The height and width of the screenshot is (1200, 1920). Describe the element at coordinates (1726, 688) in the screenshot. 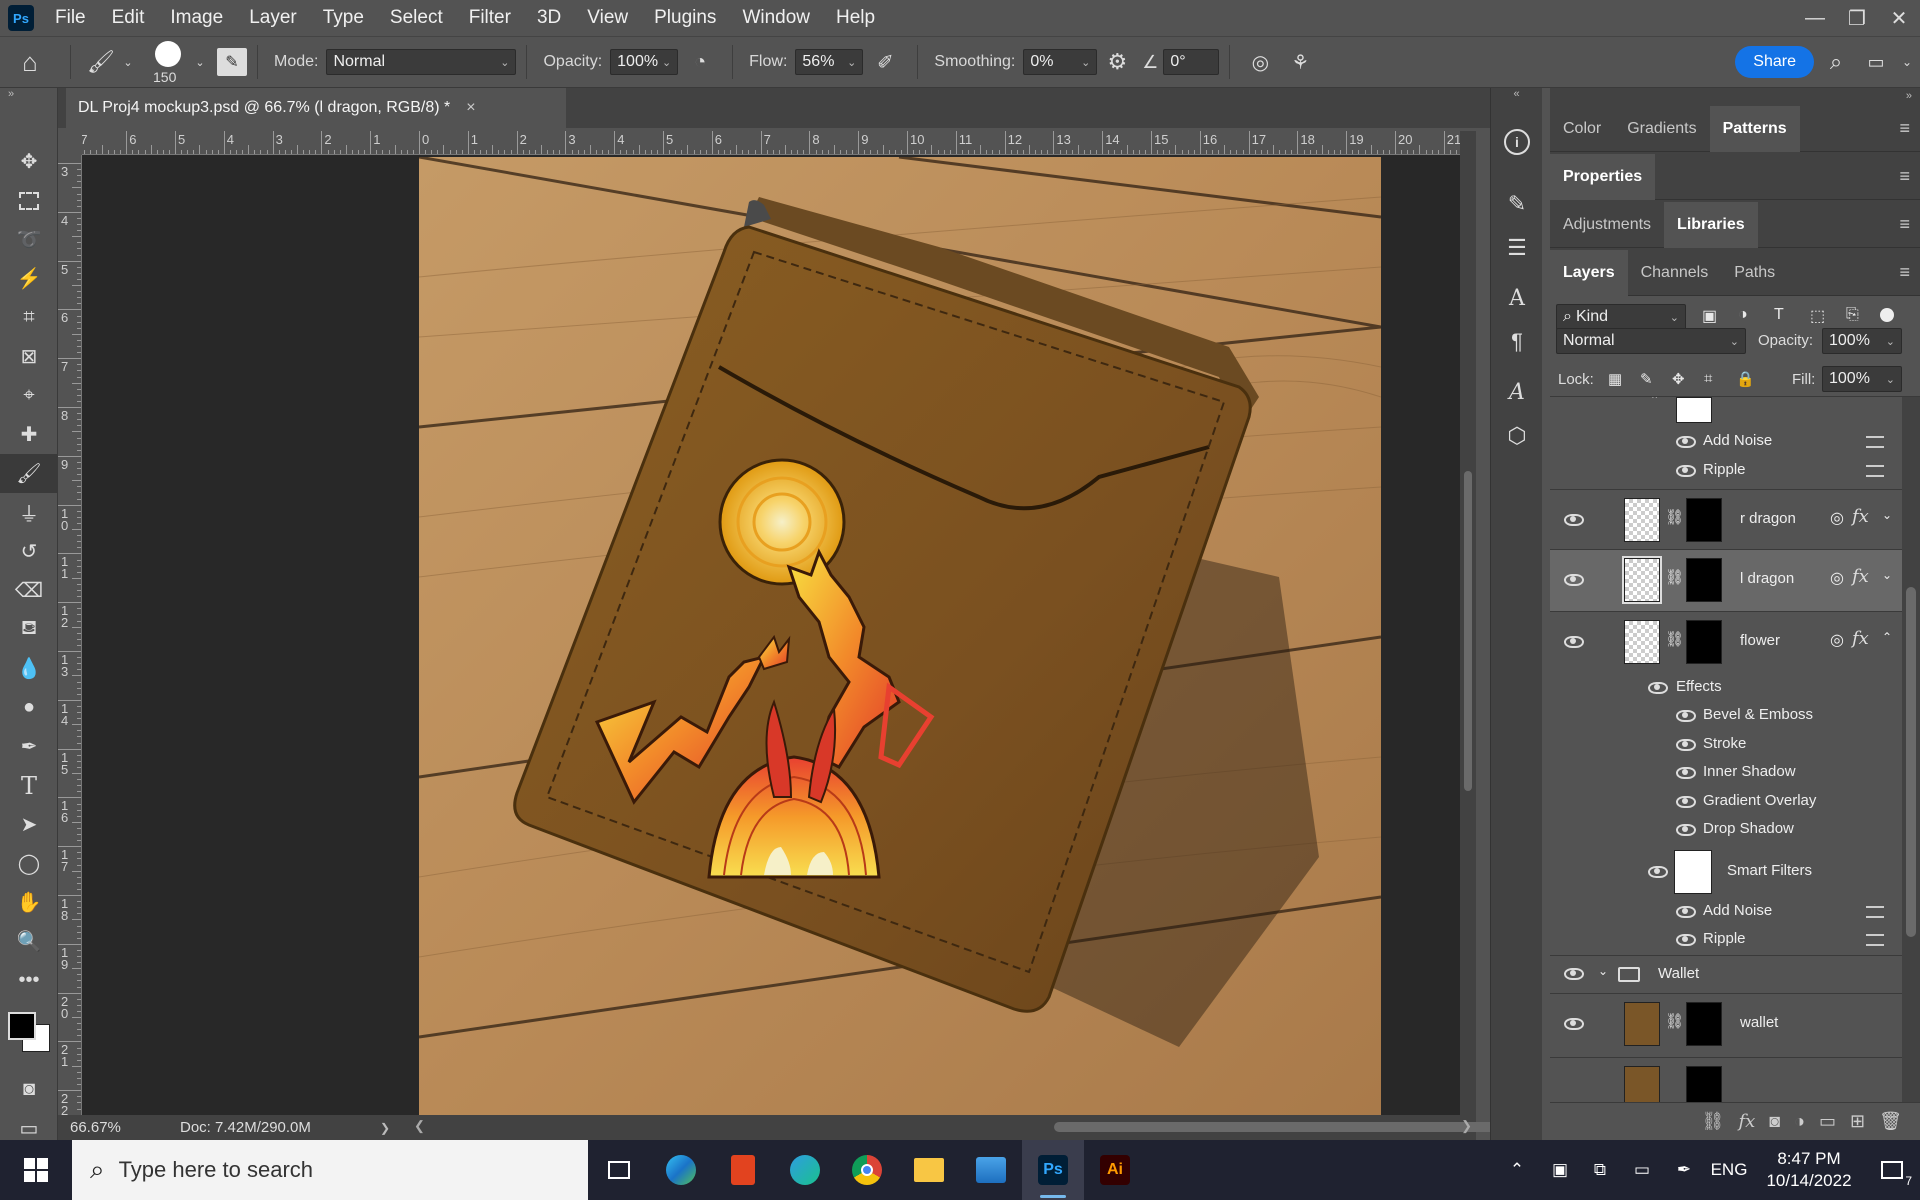

I see `effects-row: Effects` at that location.